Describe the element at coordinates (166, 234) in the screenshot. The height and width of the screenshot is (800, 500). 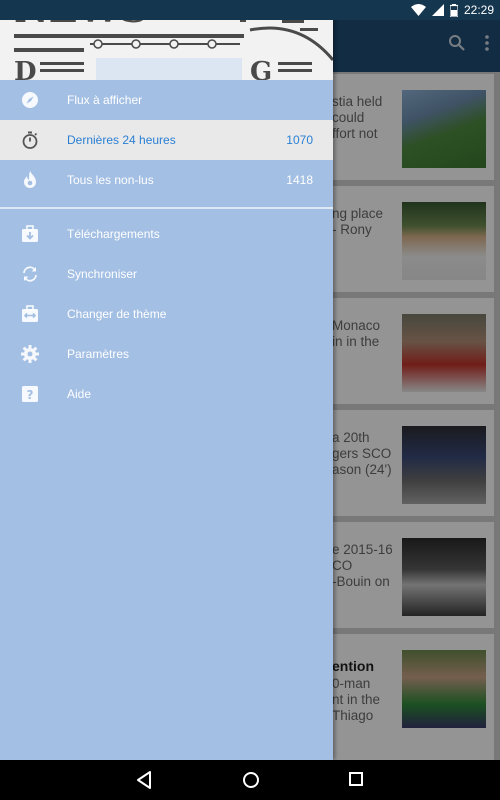
I see `drawer-item-downloads: Téléchargements` at that location.